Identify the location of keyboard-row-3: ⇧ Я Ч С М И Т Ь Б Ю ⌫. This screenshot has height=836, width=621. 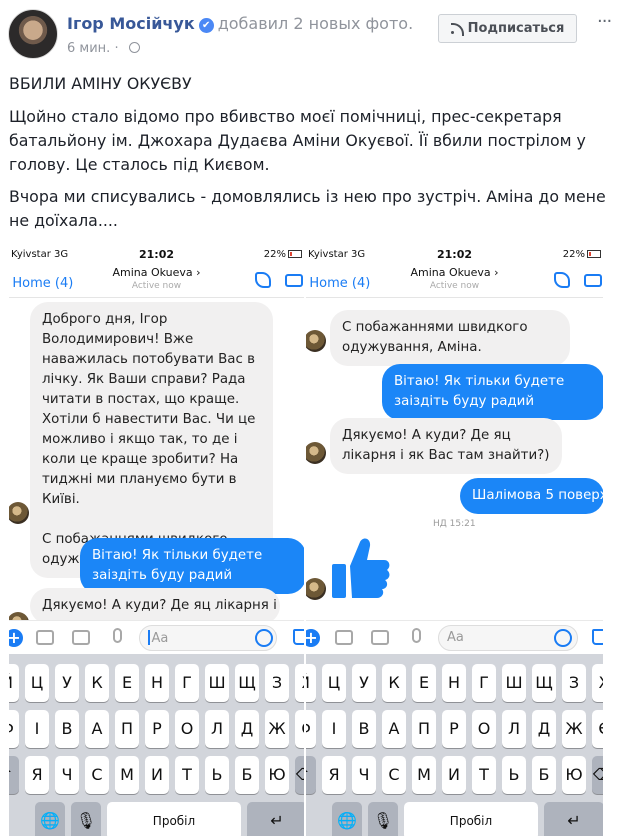
(156, 775).